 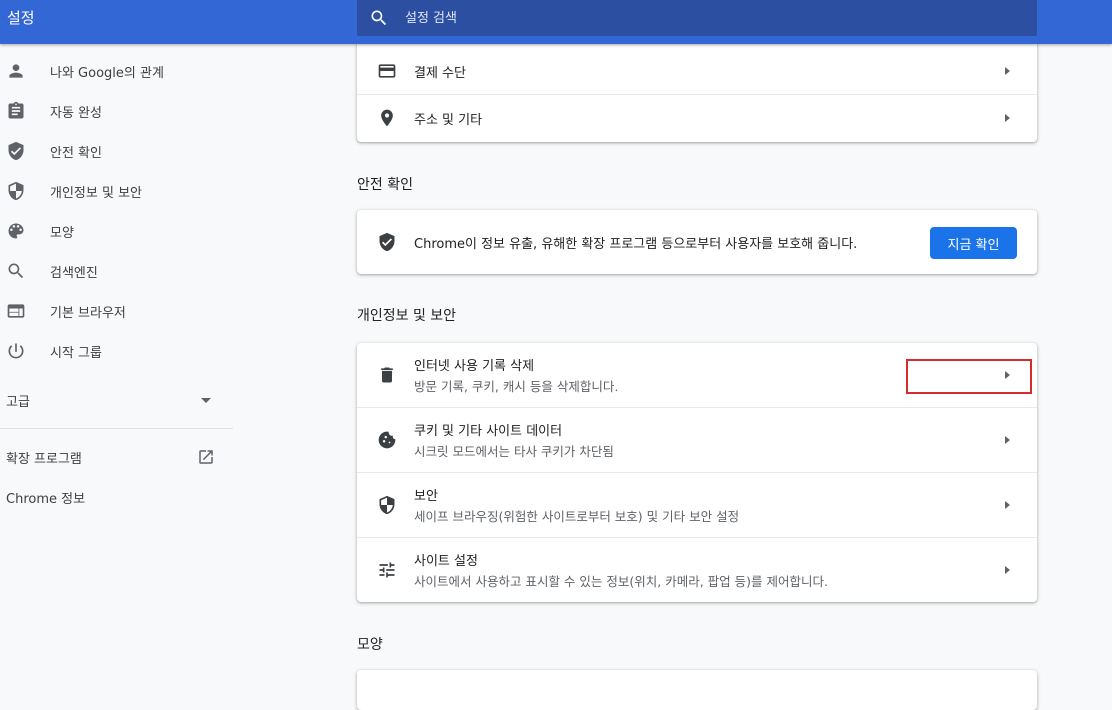 What do you see at coordinates (206, 400) in the screenshot?
I see `chevron-down-icon` at bounding box center [206, 400].